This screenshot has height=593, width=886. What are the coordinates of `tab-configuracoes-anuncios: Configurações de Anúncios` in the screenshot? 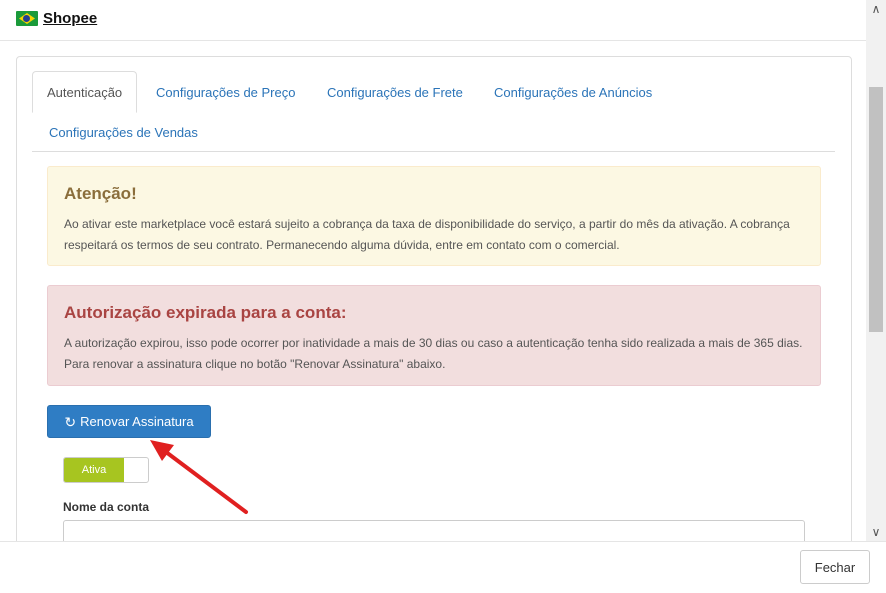 It's located at (573, 92).